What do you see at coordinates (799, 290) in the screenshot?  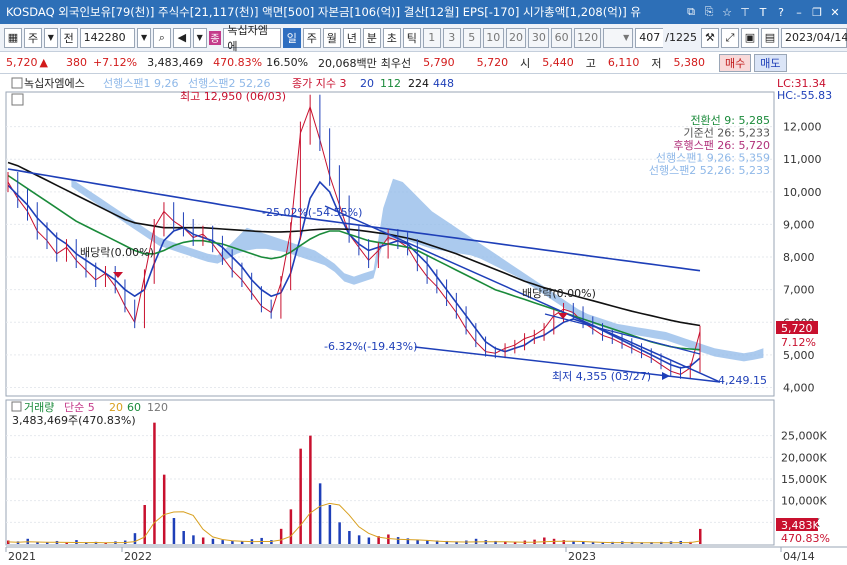 I see `price-tick-label: 7,000` at bounding box center [799, 290].